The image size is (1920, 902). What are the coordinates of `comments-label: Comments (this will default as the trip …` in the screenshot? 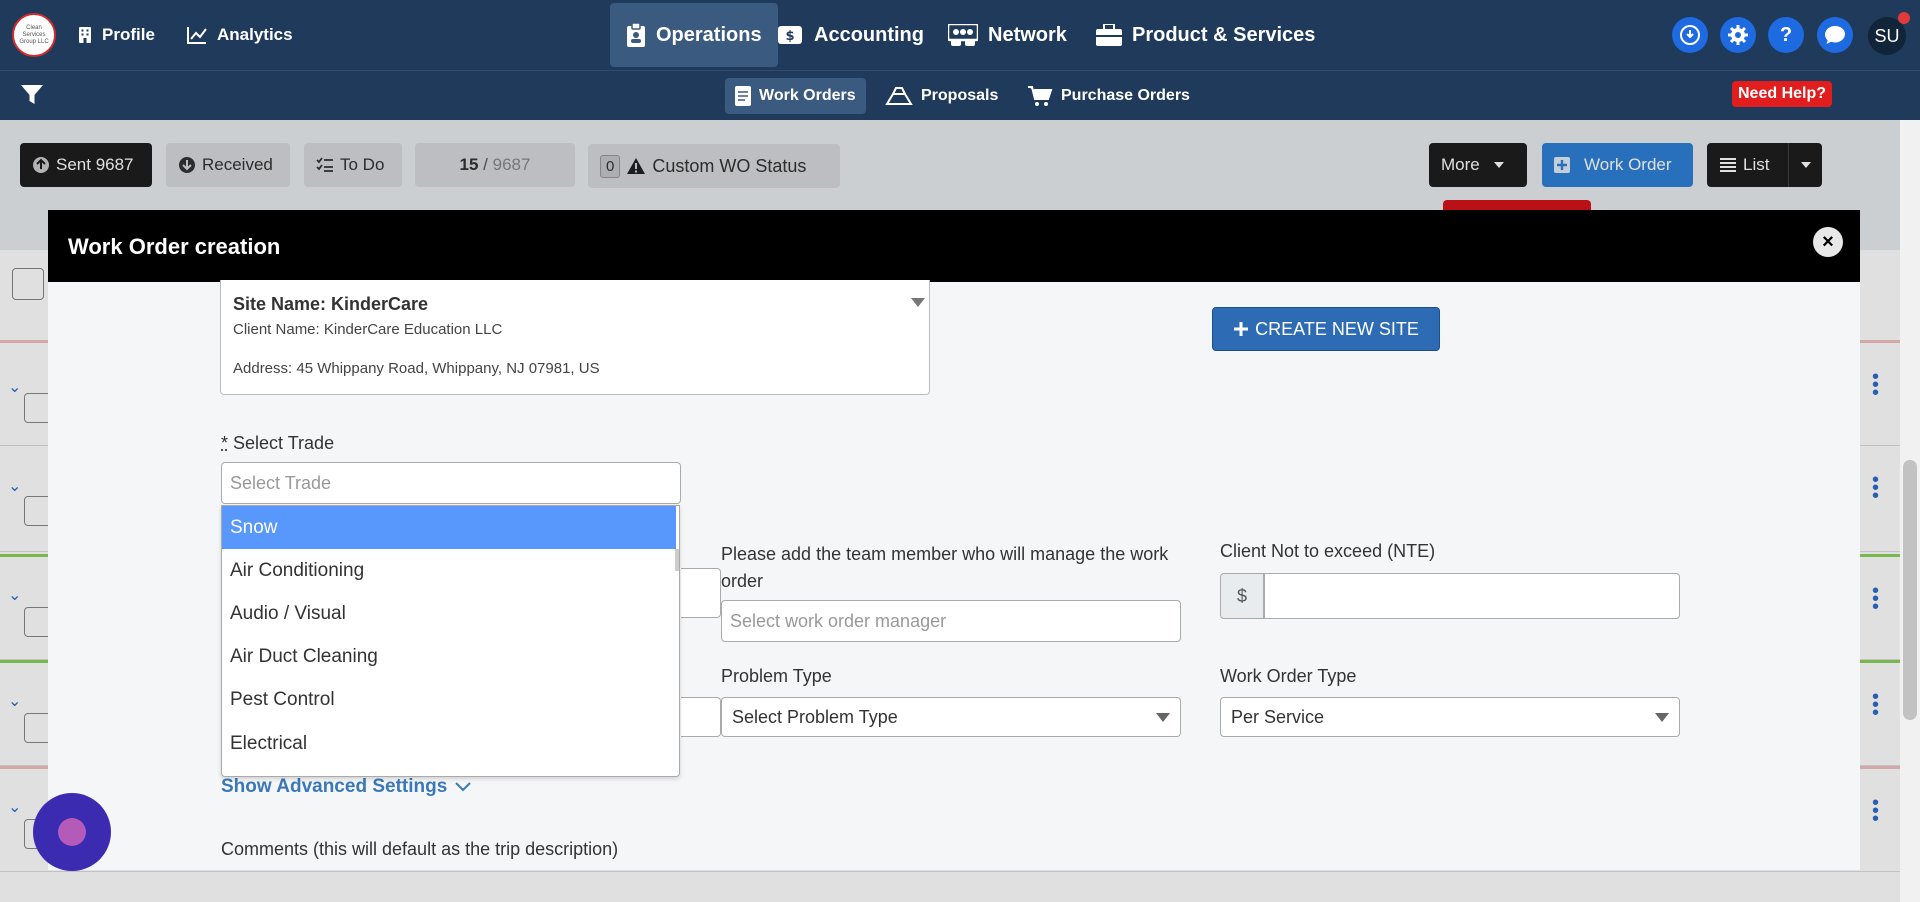 It's located at (420, 849).